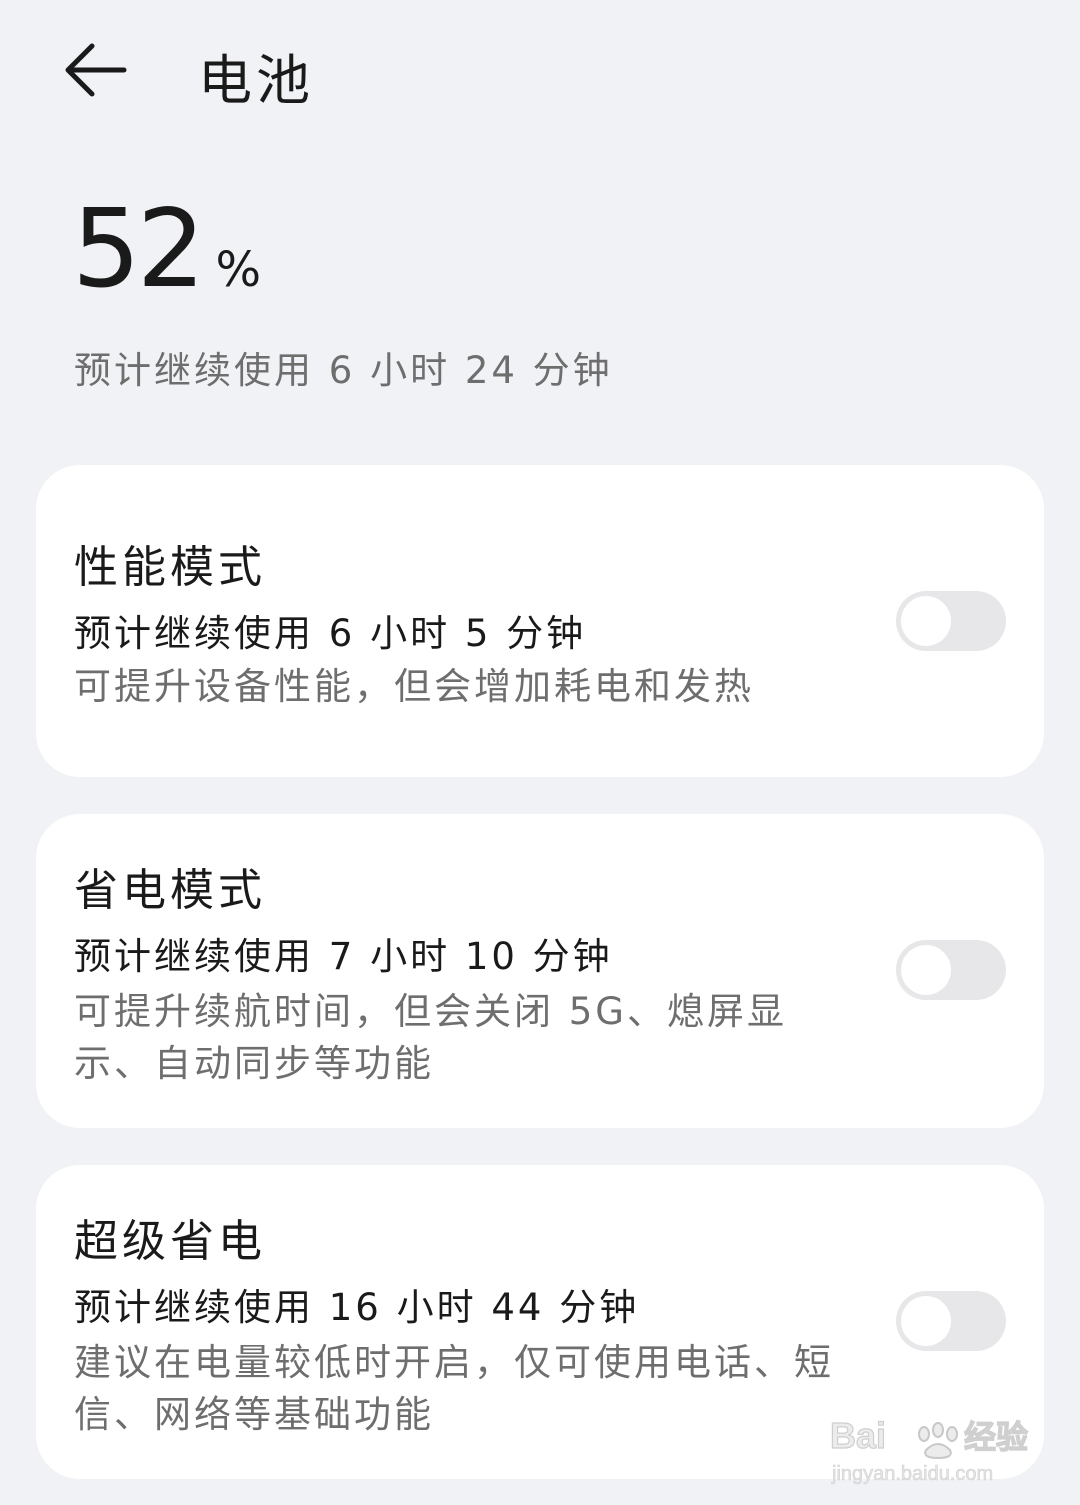 This screenshot has height=1505, width=1080. I want to click on watermark-logo: Bai 经验 jingyan.baidu.com, so click(928, 1449).